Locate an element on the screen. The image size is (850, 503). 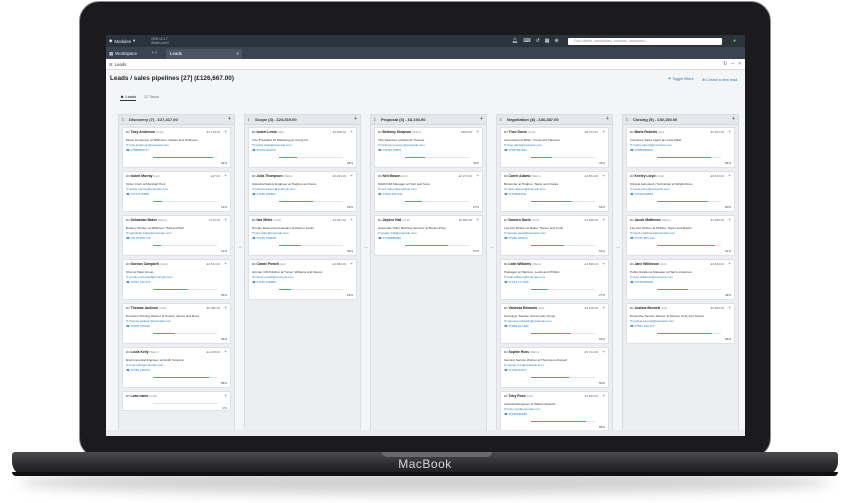
whats-new-link: What's new? is located at coordinates (160, 43).